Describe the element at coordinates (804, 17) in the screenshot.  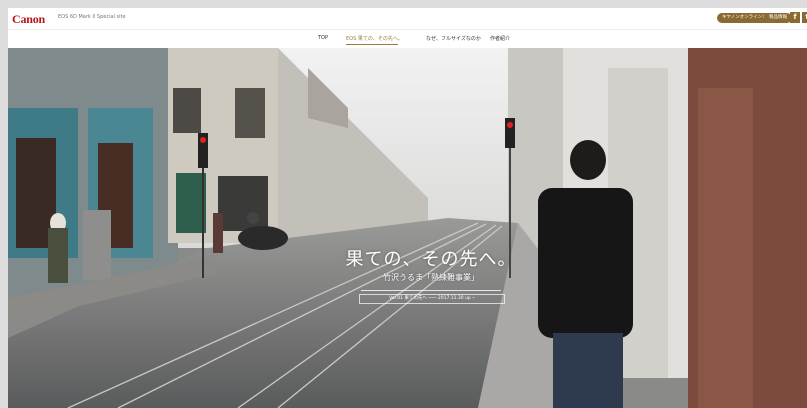
I see `twitter-icon: t` at that location.